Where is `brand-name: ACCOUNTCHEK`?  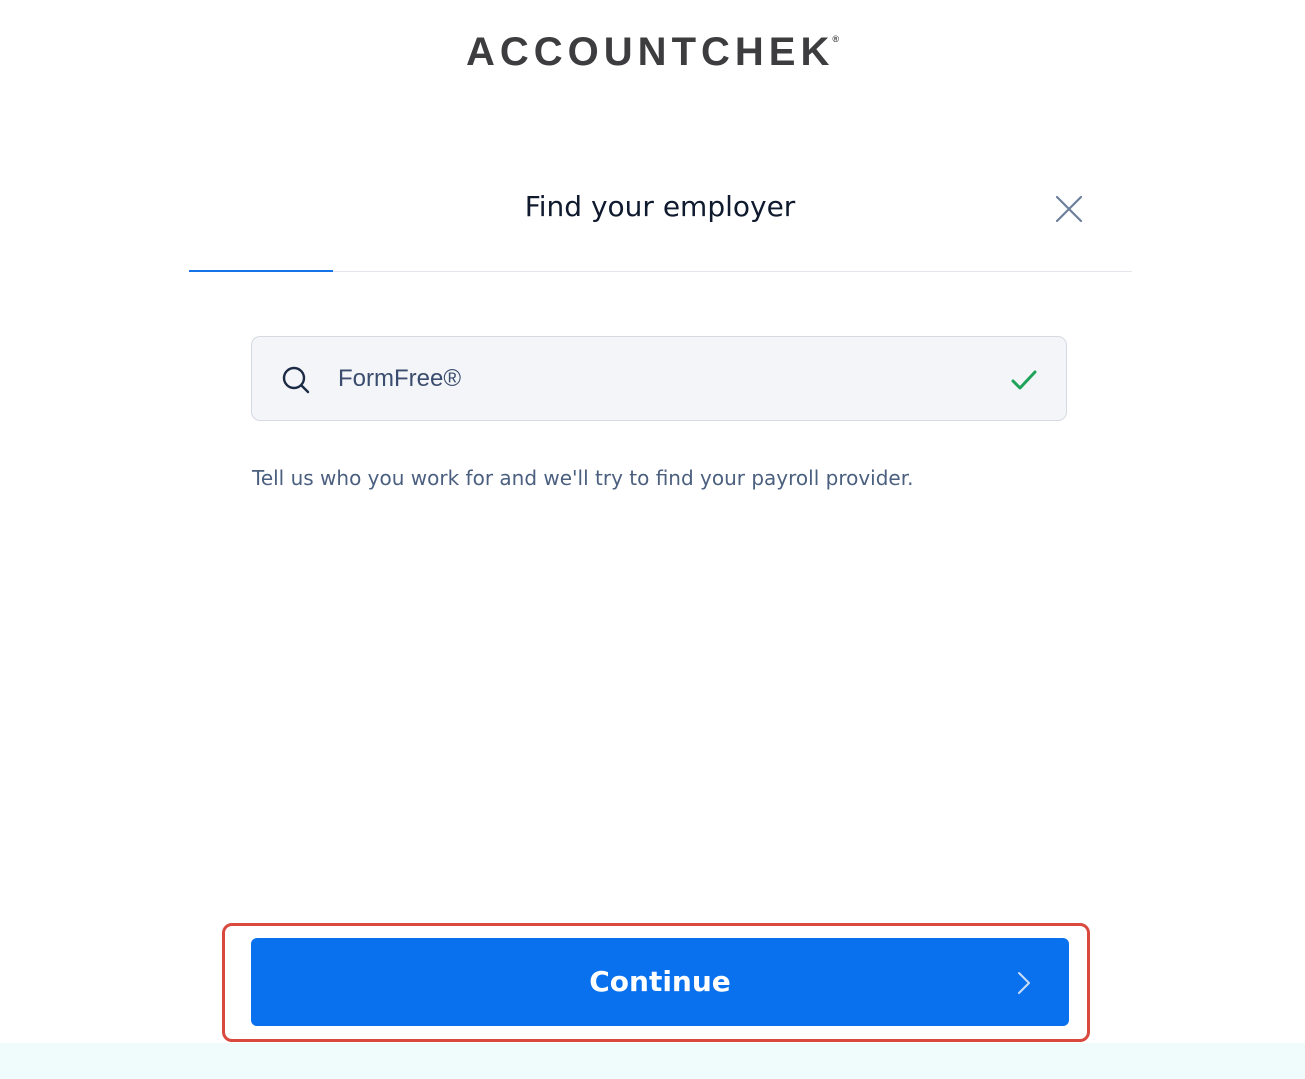
brand-name: ACCOUNTCHEK is located at coordinates (650, 52).